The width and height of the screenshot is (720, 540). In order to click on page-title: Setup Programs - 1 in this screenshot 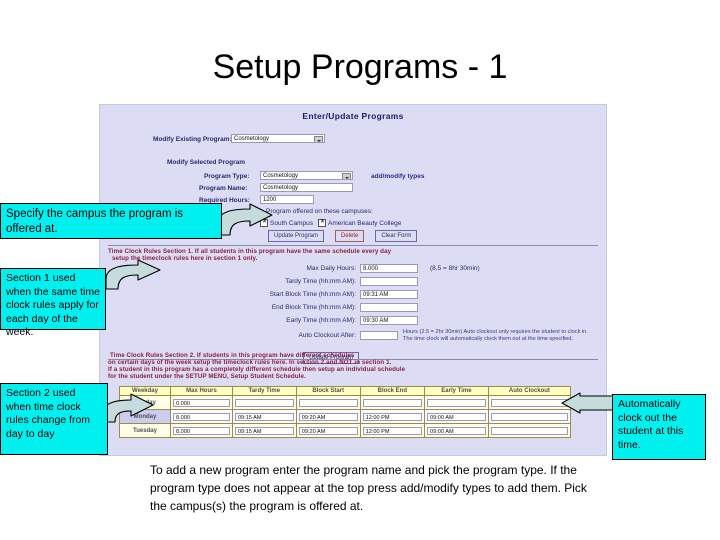, I will do `click(360, 67)`.